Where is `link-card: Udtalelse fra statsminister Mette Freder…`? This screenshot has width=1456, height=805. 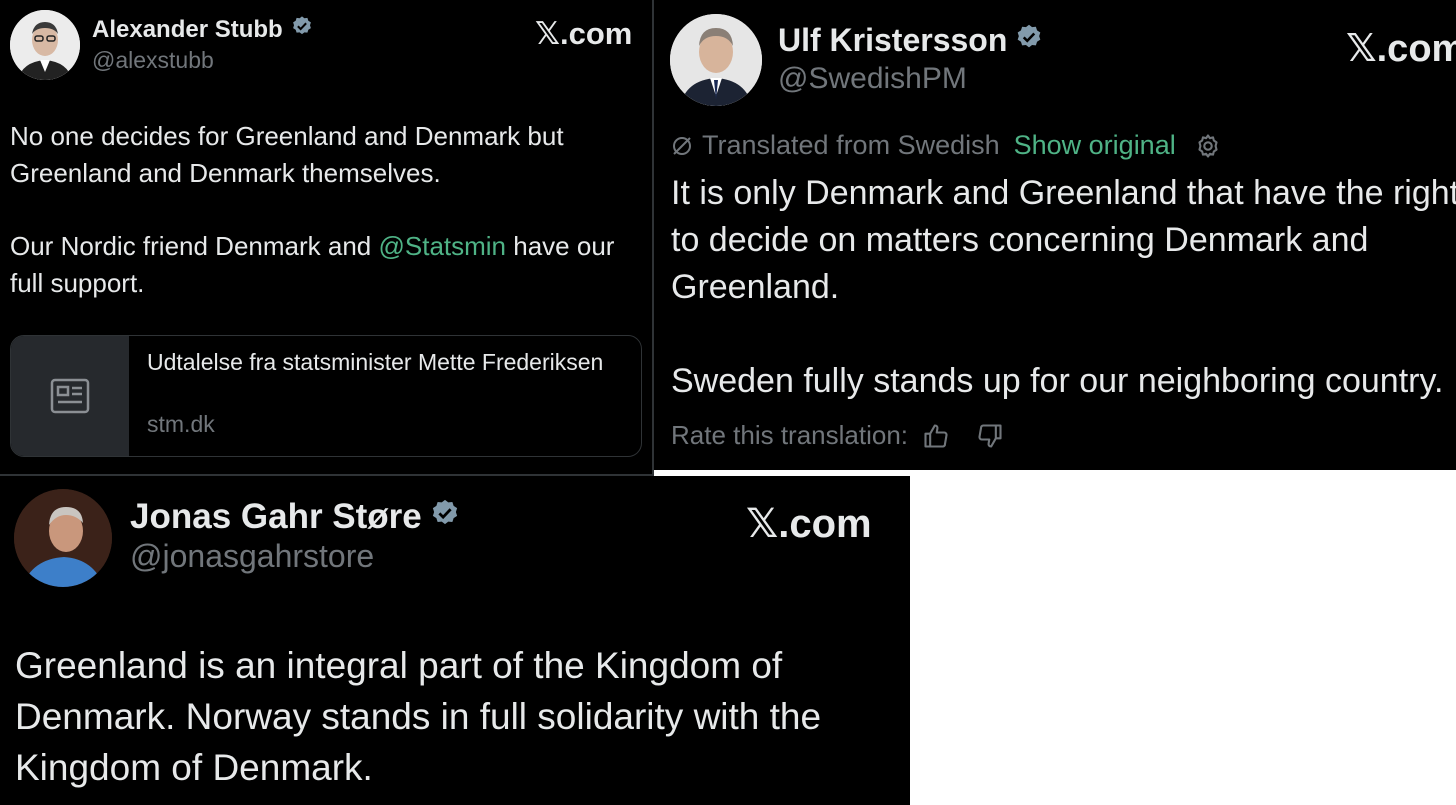
link-card: Udtalelse fra statsminister Mette Freder… is located at coordinates (326, 396).